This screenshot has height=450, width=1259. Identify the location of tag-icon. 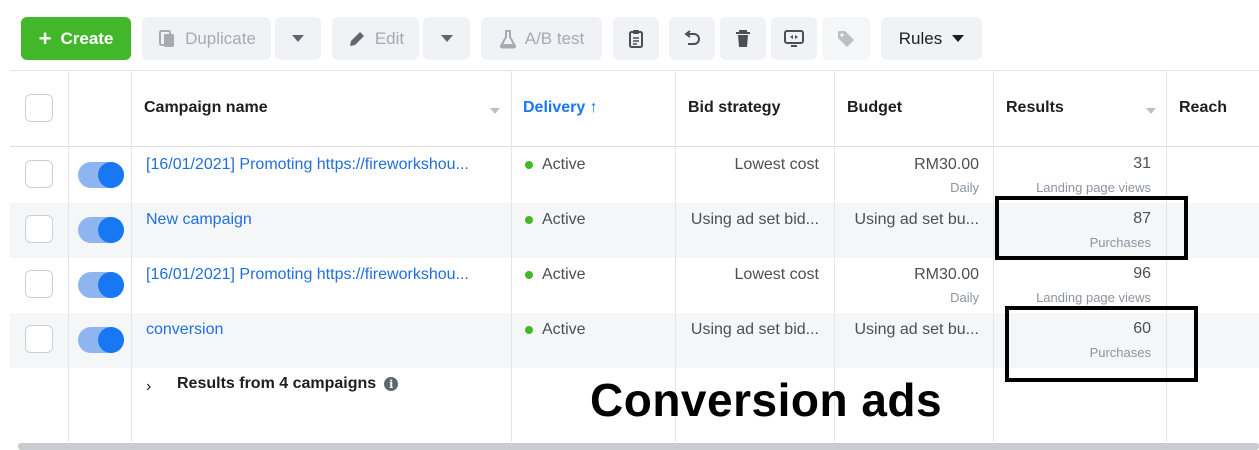
(846, 39).